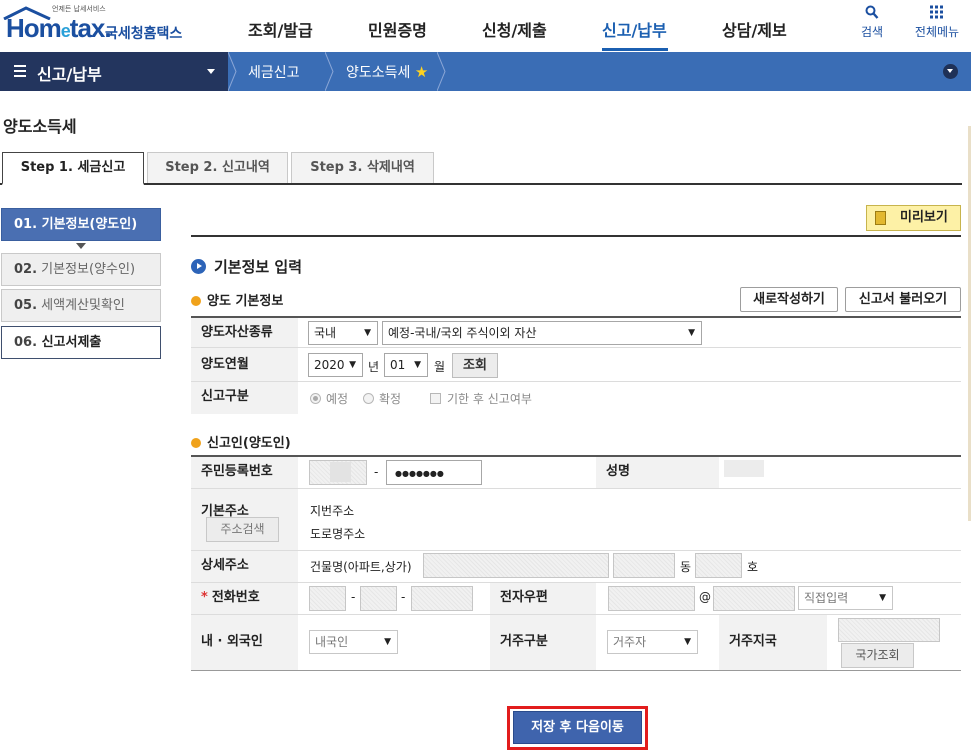 This screenshot has width=971, height=753. I want to click on gnb-application: 신청/제출, so click(514, 29).